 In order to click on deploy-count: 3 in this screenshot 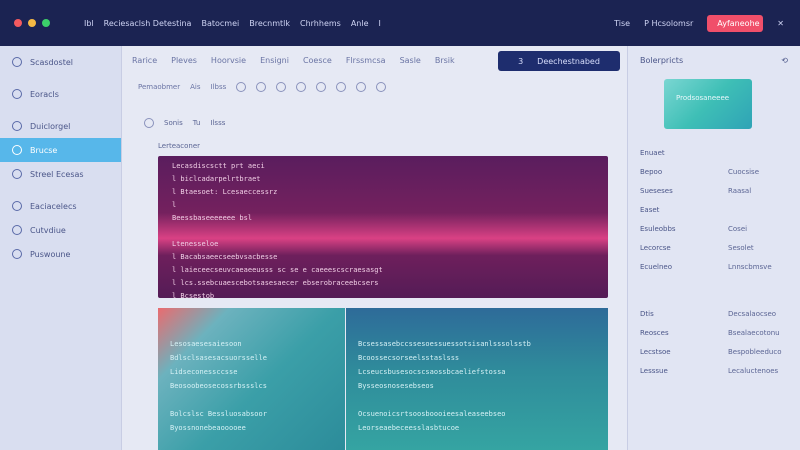, I will do `click(521, 61)`.